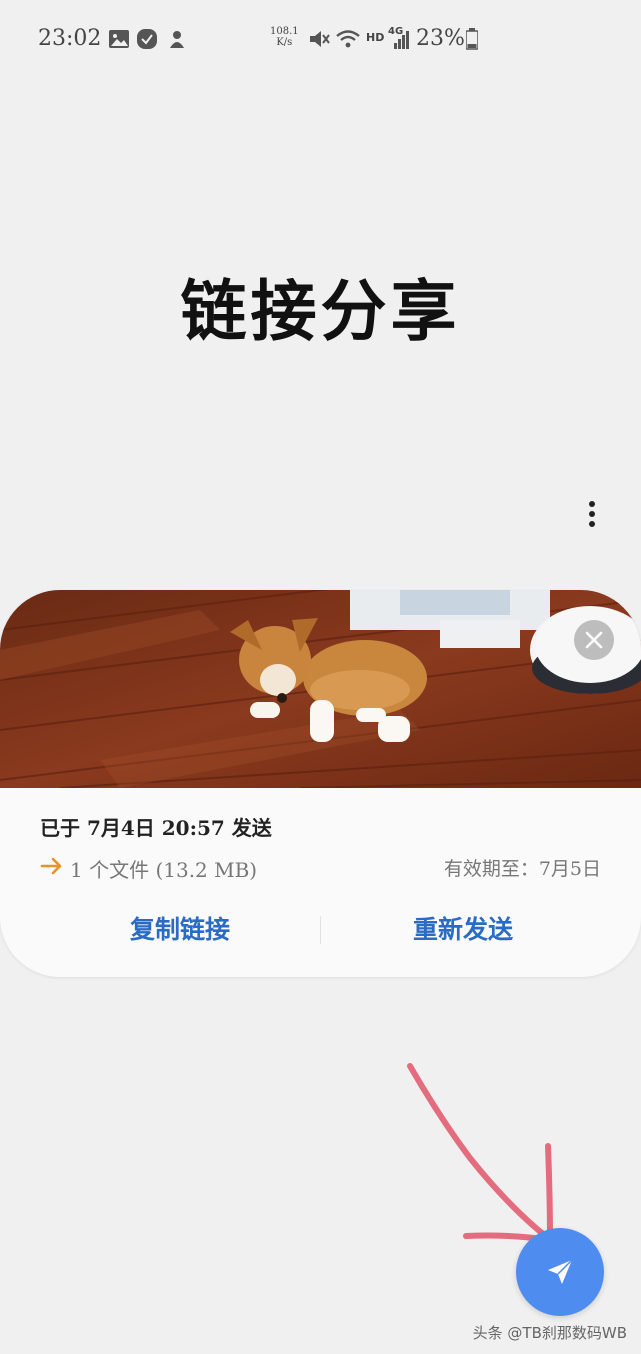  I want to click on net-speed-unit: K/s, so click(284, 42).